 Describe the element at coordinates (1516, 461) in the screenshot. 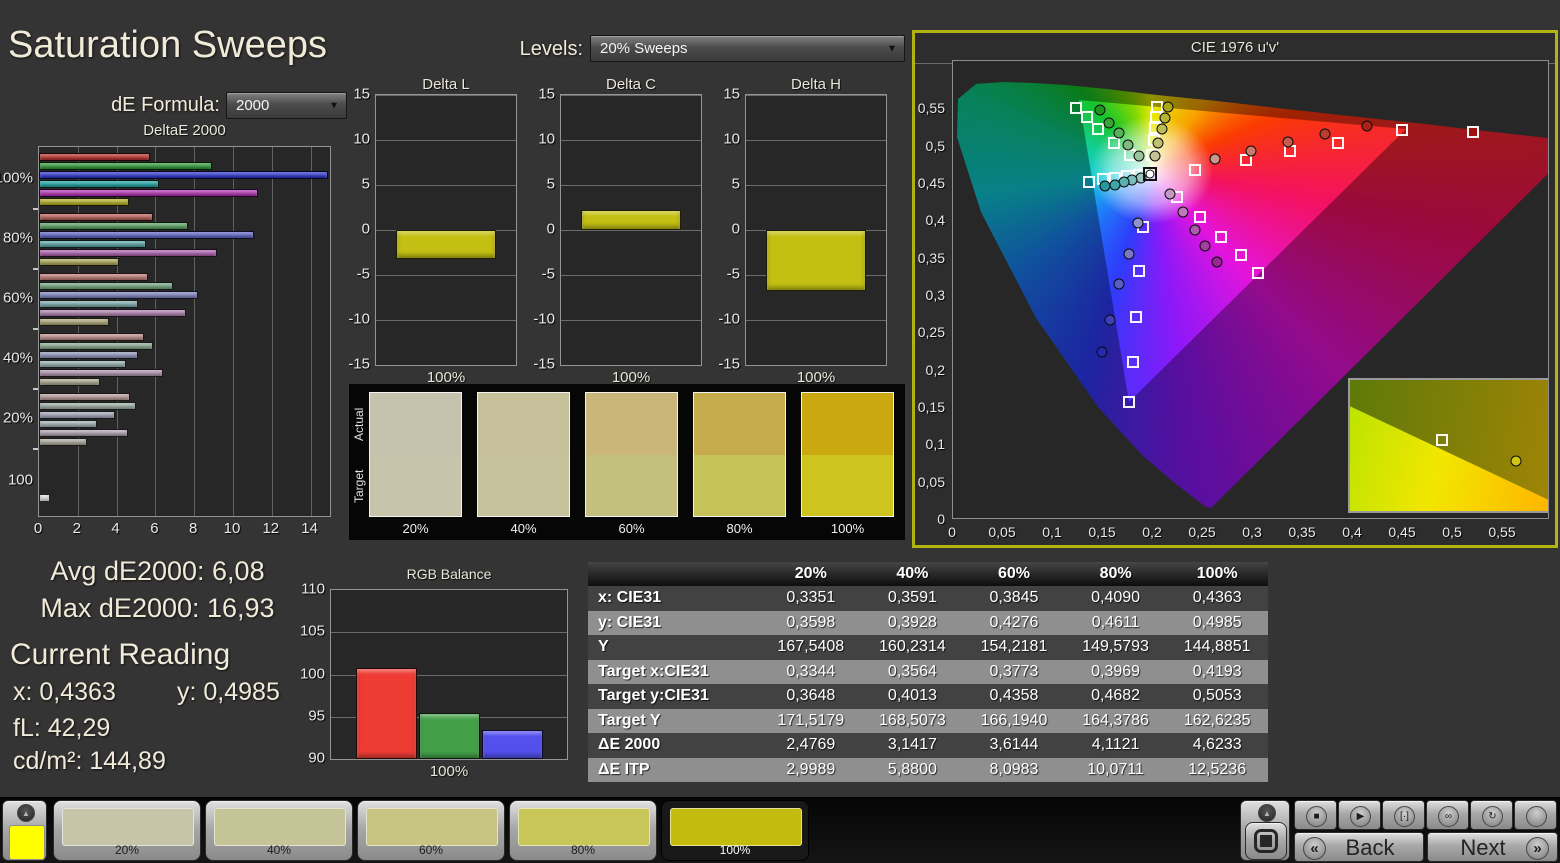

I see `cie-inset-measured-marker` at that location.